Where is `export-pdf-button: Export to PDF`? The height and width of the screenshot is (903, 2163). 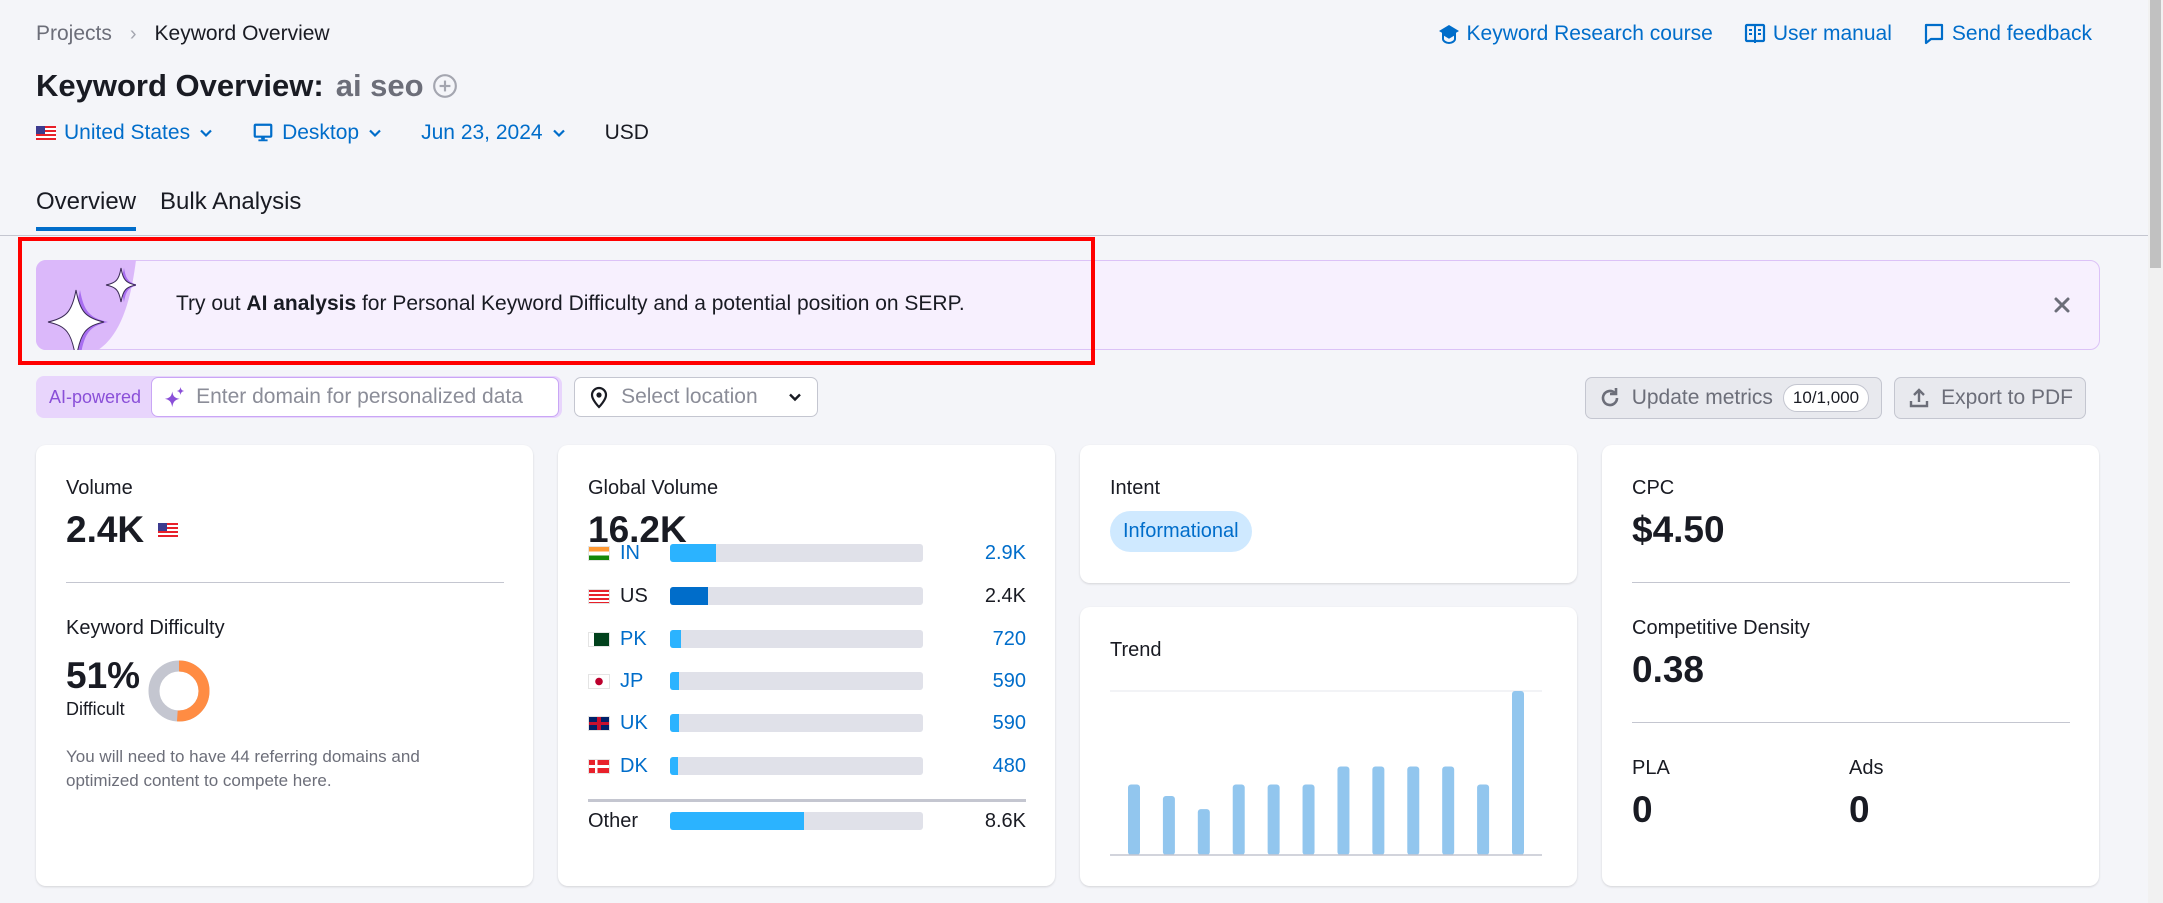 export-pdf-button: Export to PDF is located at coordinates (1990, 398).